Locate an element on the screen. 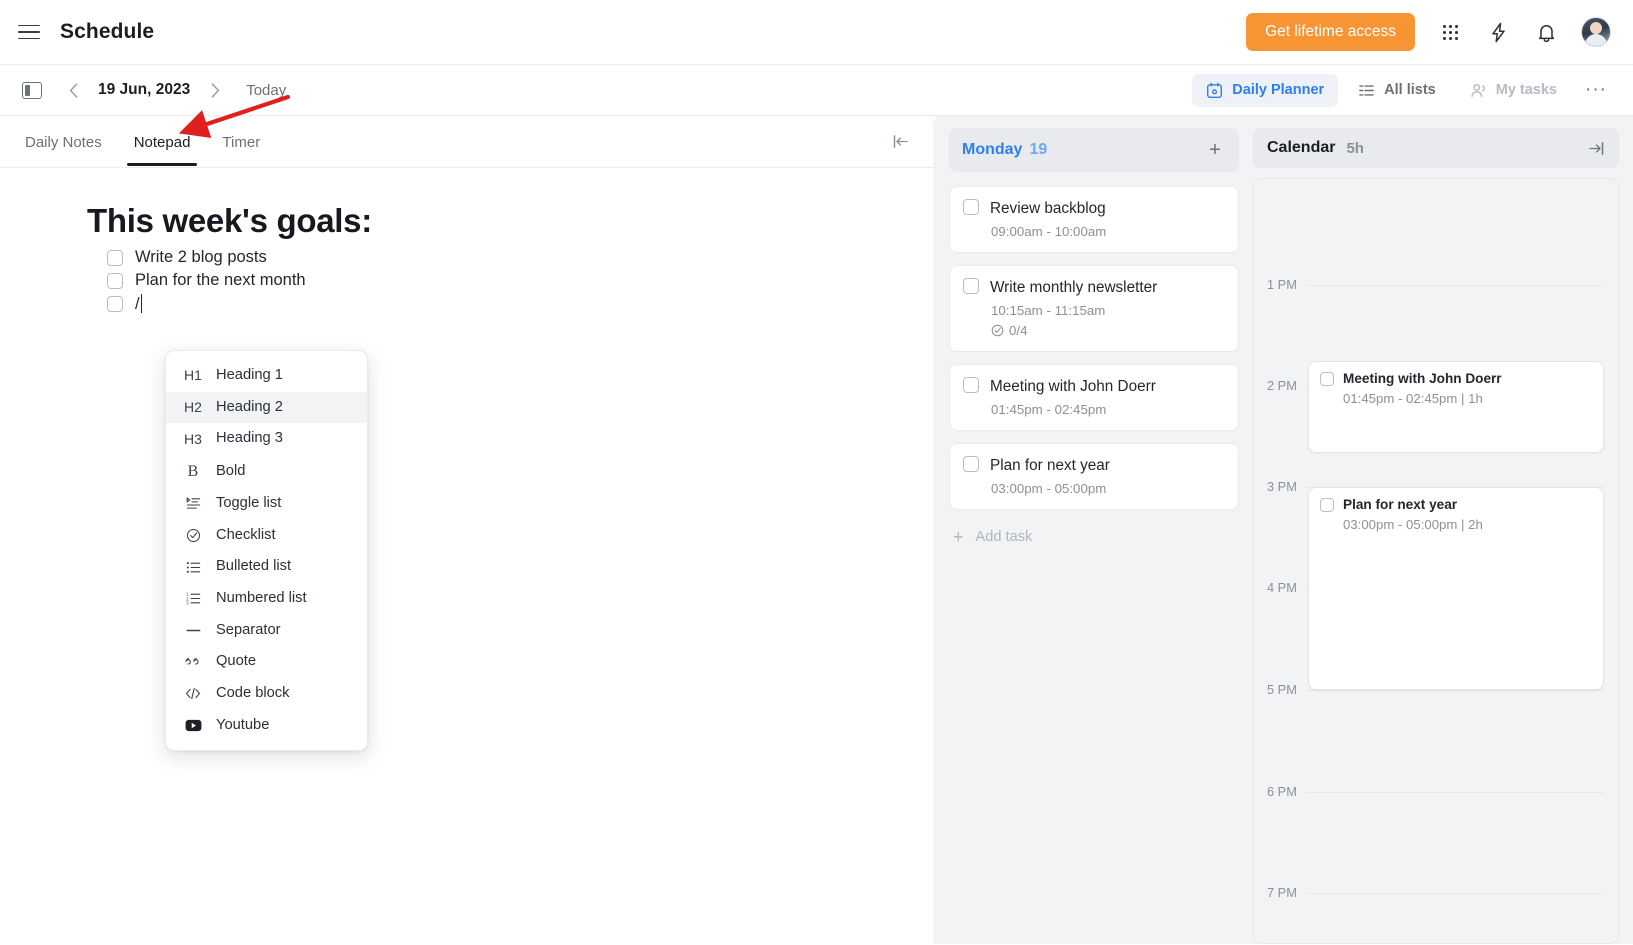 The width and height of the screenshot is (1633, 945). code-block-icon is located at coordinates (193, 693).